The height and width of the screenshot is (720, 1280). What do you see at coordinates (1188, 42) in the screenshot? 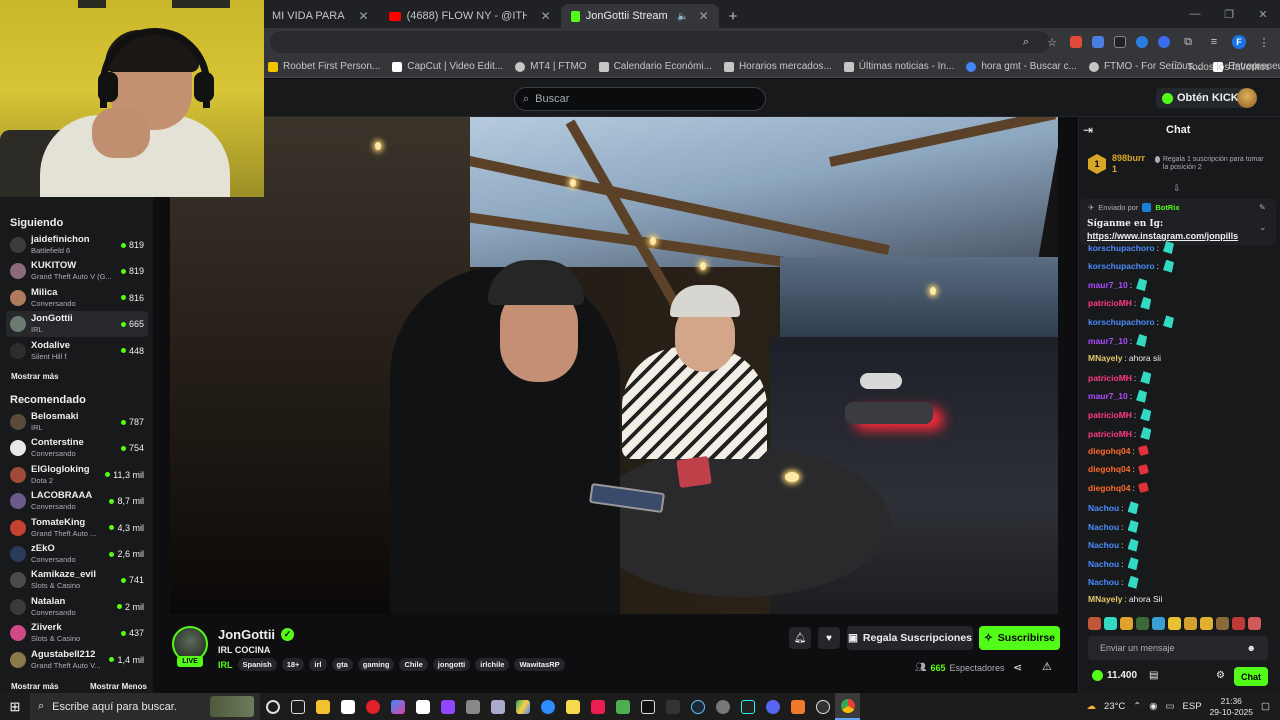
I see `extensions-puzzle-icon: ⧉` at bounding box center [1188, 42].